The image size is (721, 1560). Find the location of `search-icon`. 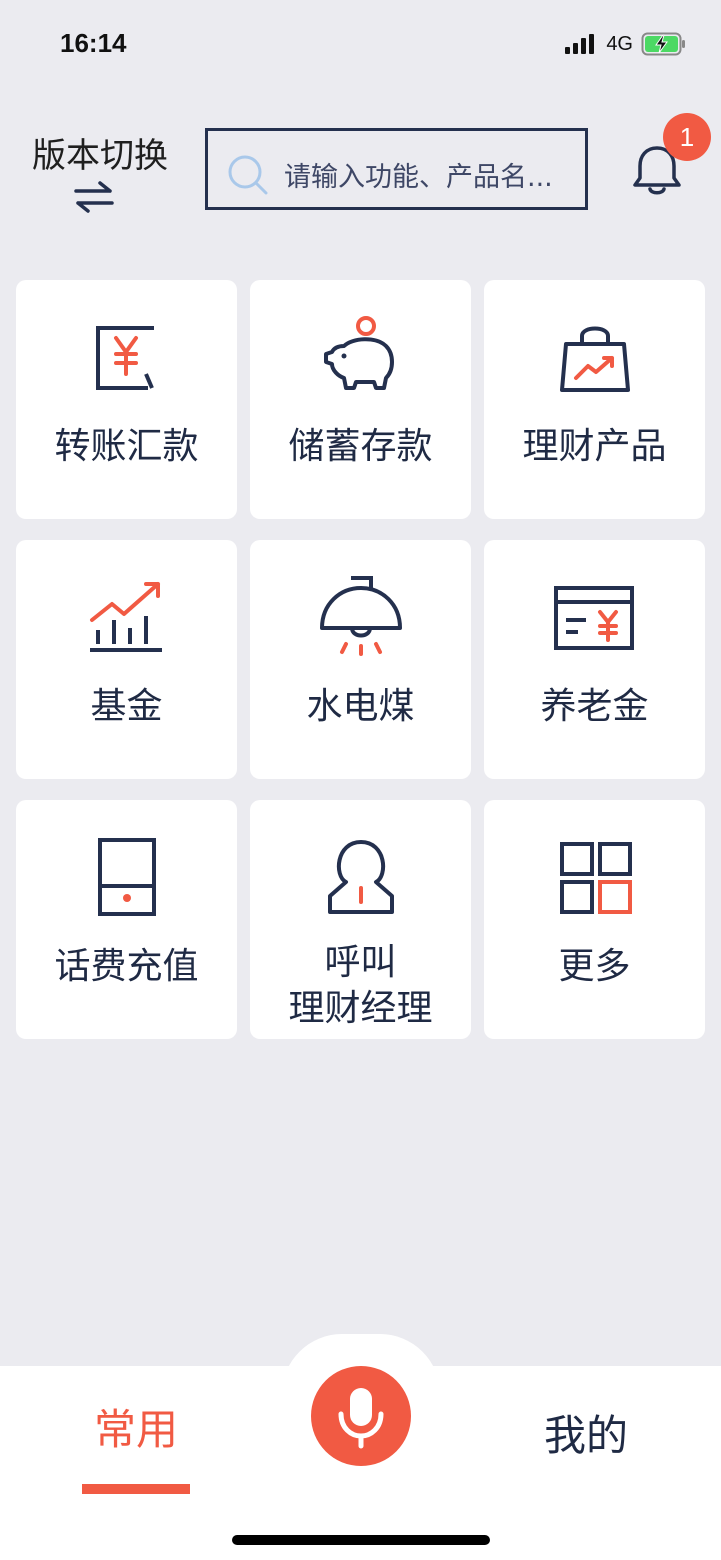

search-icon is located at coordinates (248, 175).